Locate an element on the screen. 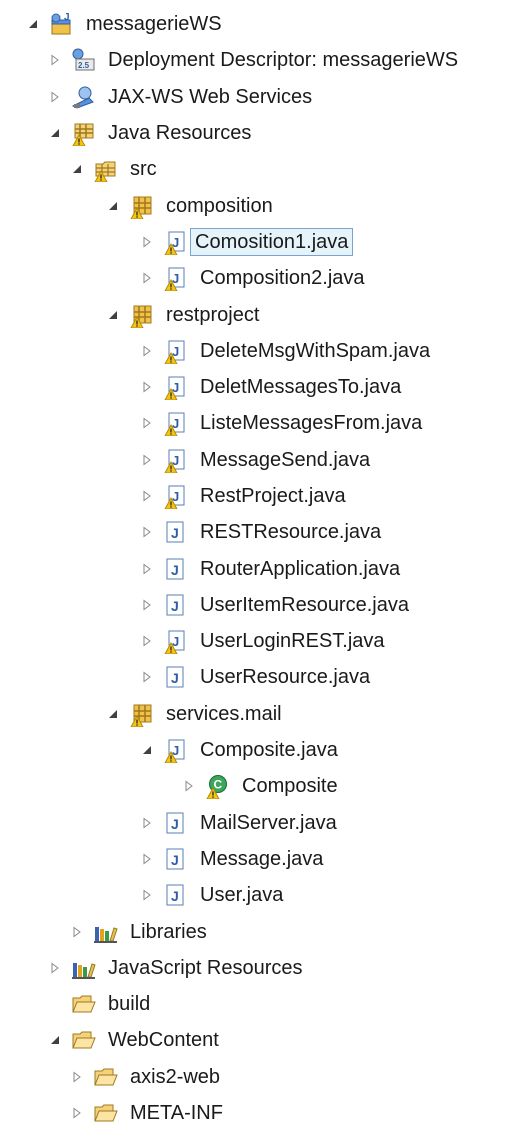 Image resolution: width=528 pixels, height=1131 pixels. tree-item: restproject is located at coordinates (264, 314).